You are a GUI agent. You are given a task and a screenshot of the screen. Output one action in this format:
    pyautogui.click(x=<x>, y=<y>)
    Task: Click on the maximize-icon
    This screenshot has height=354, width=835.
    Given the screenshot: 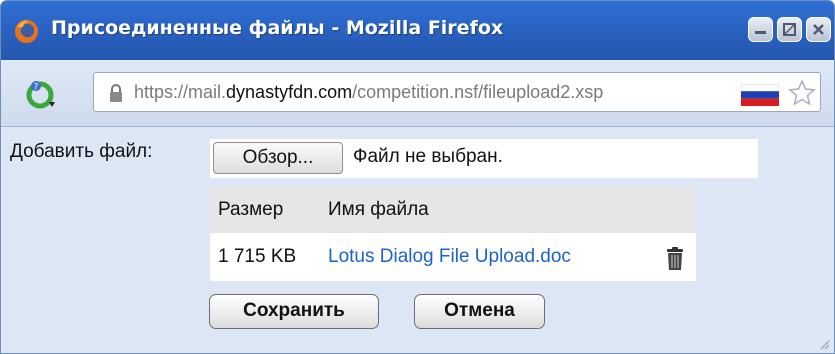 What is the action you would take?
    pyautogui.click(x=789, y=29)
    